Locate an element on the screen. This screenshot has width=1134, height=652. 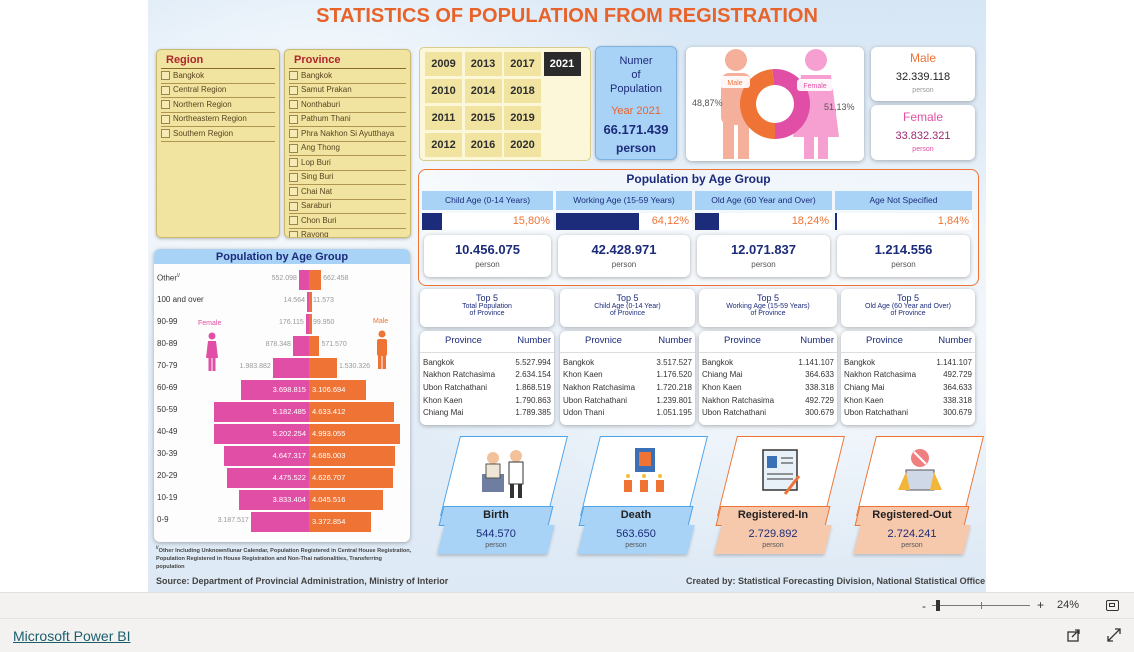
pyramid-male-value: 4.626.707 is located at coordinates (329, 477).